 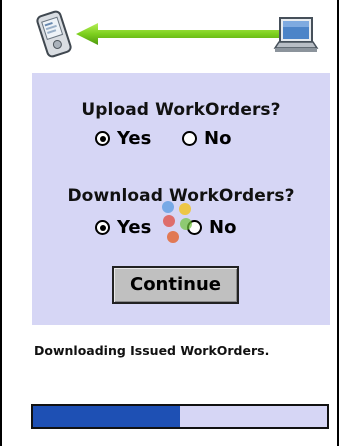 What do you see at coordinates (181, 140) in the screenshot?
I see `upload-options: Yes No` at bounding box center [181, 140].